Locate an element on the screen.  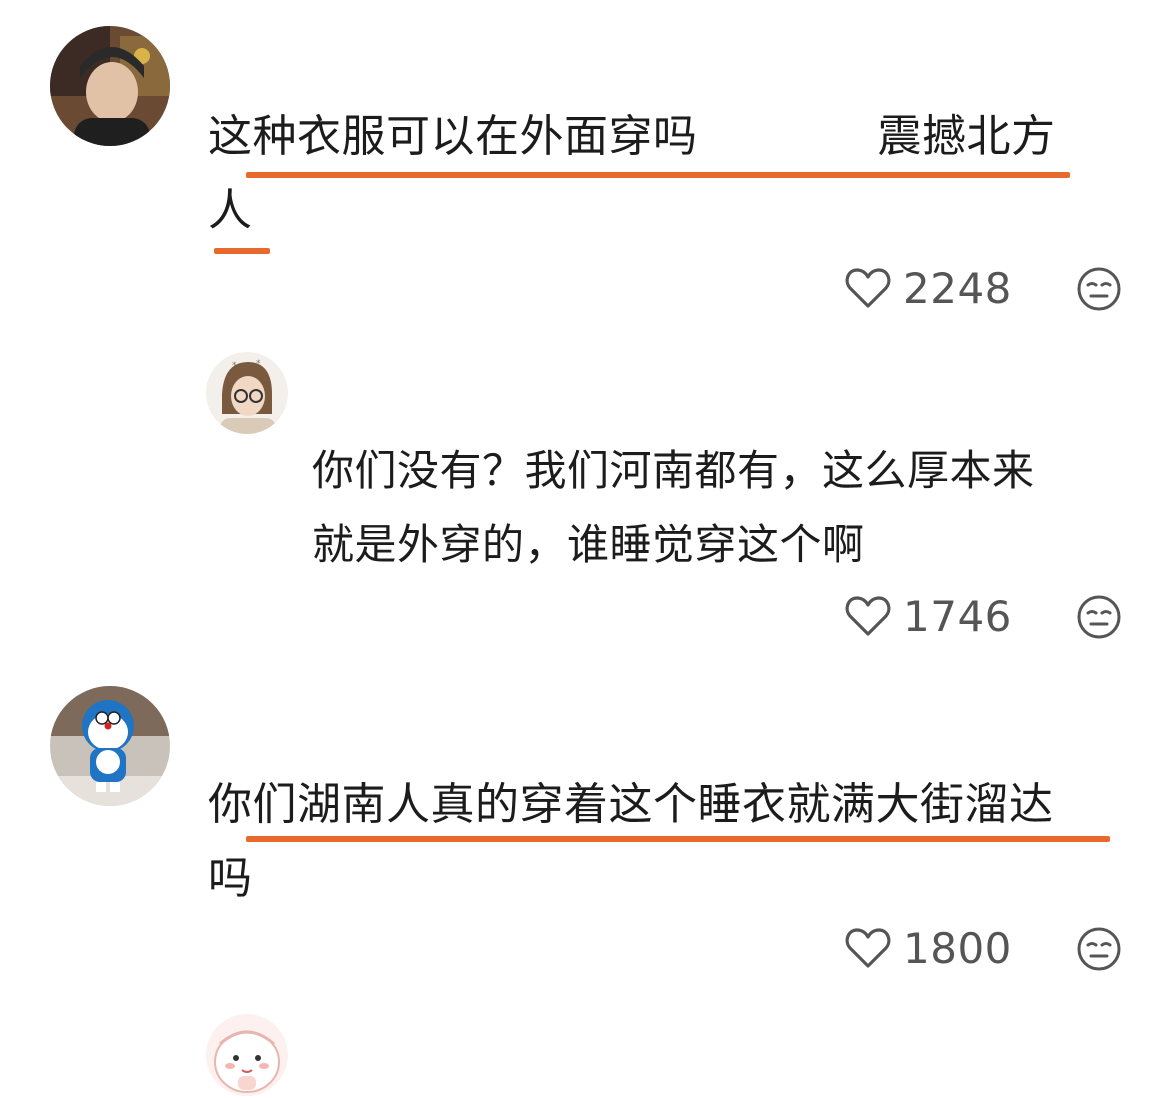
like-count: 1800 is located at coordinates (957, 948).